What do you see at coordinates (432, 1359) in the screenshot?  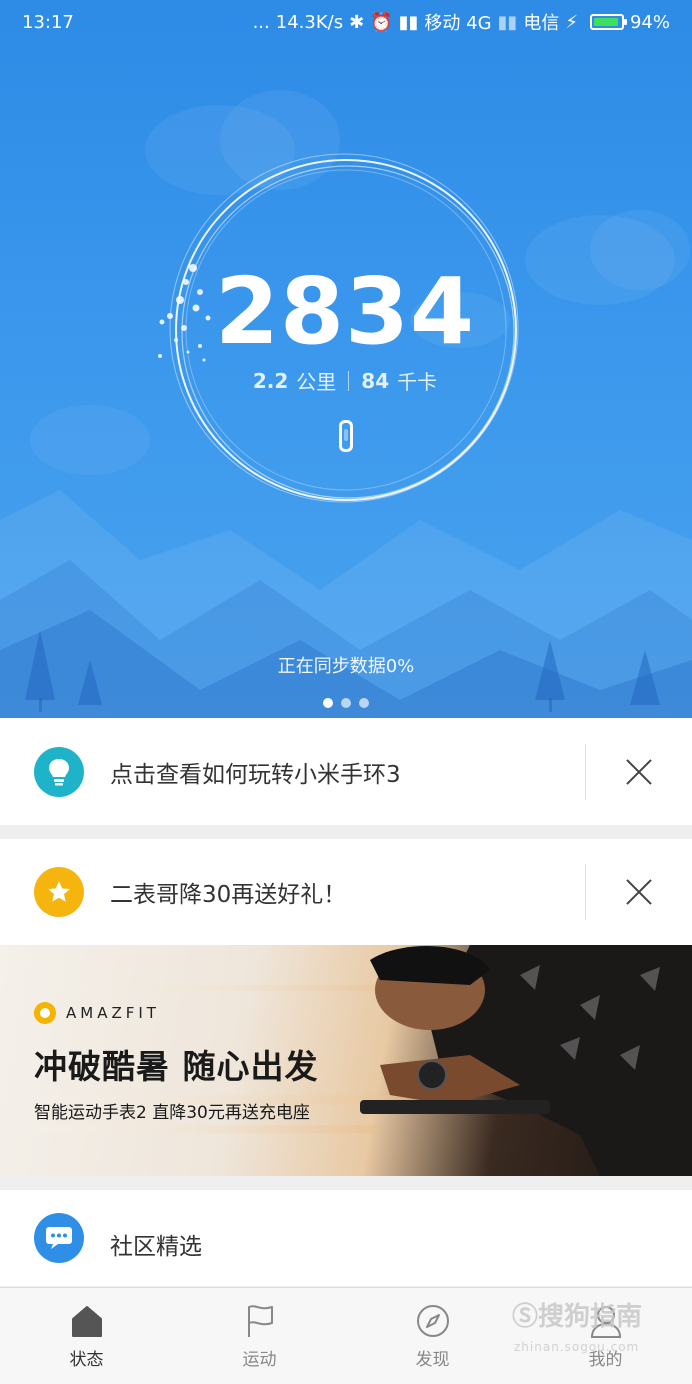 I see `tab-label: 发现` at bounding box center [432, 1359].